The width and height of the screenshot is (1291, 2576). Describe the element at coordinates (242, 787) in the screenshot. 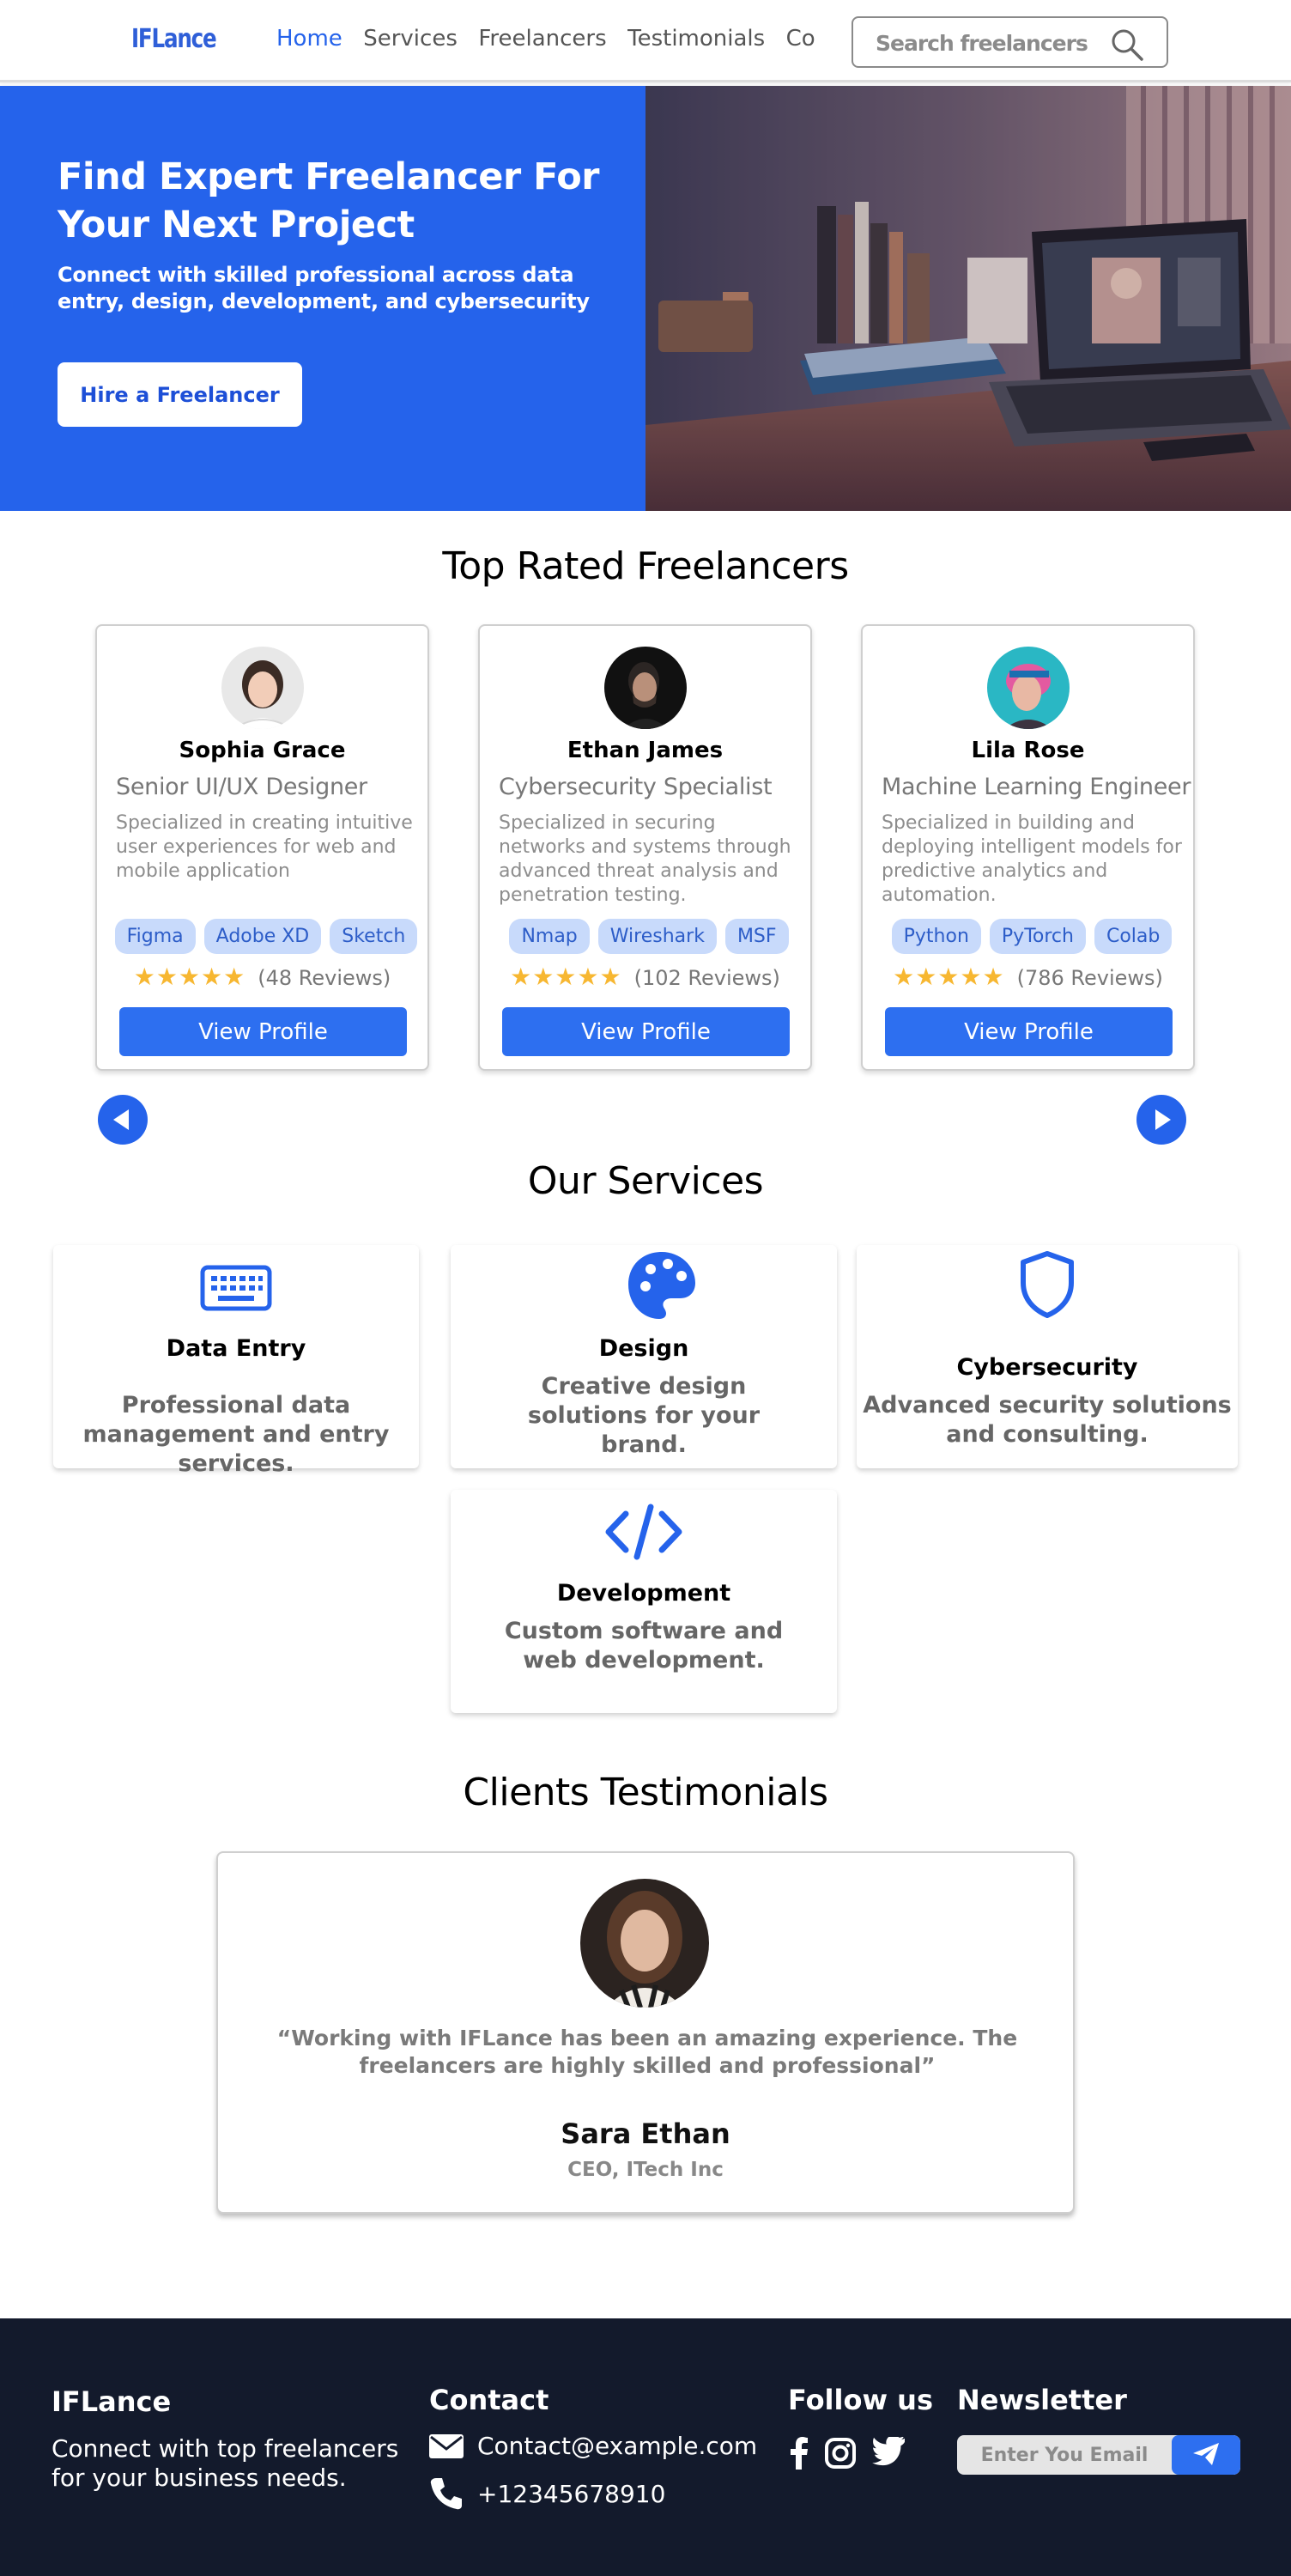

I see `freelancer-role: Senior UI/UX Designer` at that location.